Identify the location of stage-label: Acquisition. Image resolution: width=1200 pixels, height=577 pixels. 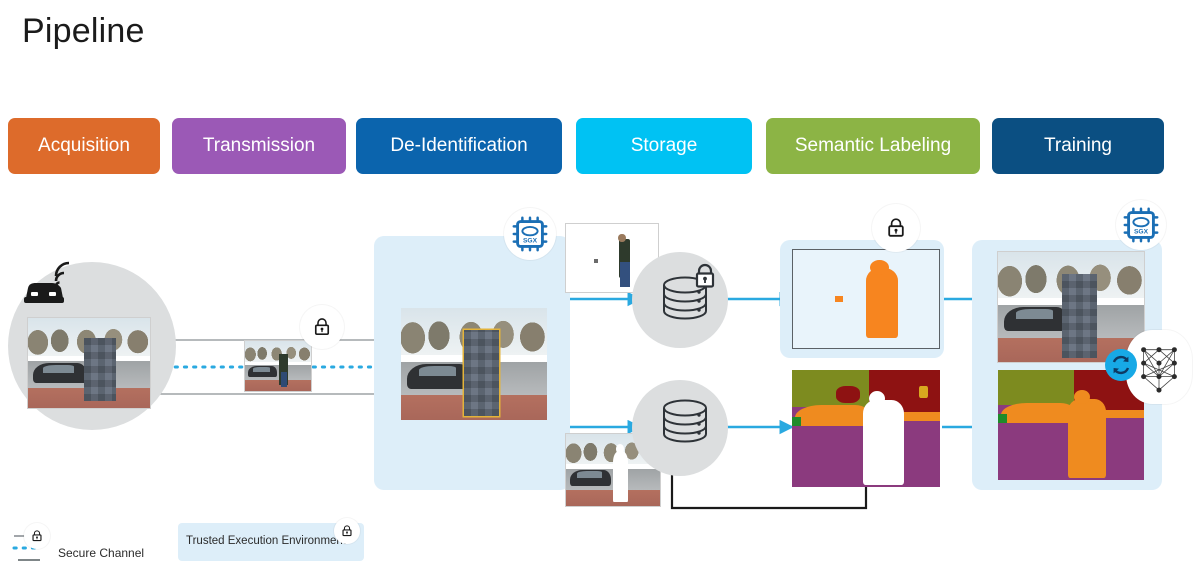
(84, 145).